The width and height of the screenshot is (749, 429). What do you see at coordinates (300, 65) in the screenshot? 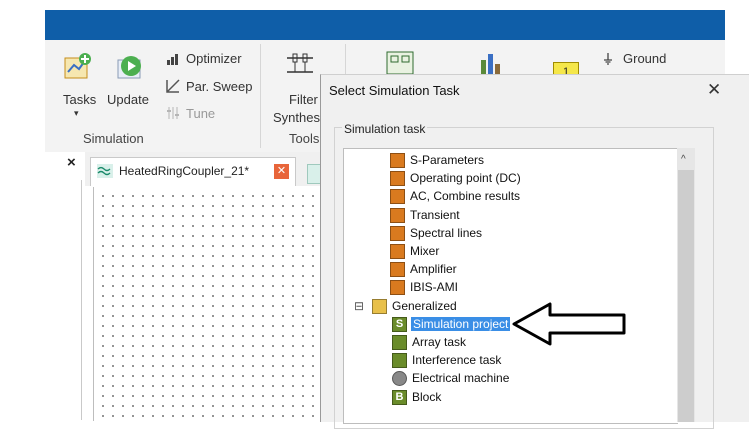
I see `filter-synthesis-icon` at bounding box center [300, 65].